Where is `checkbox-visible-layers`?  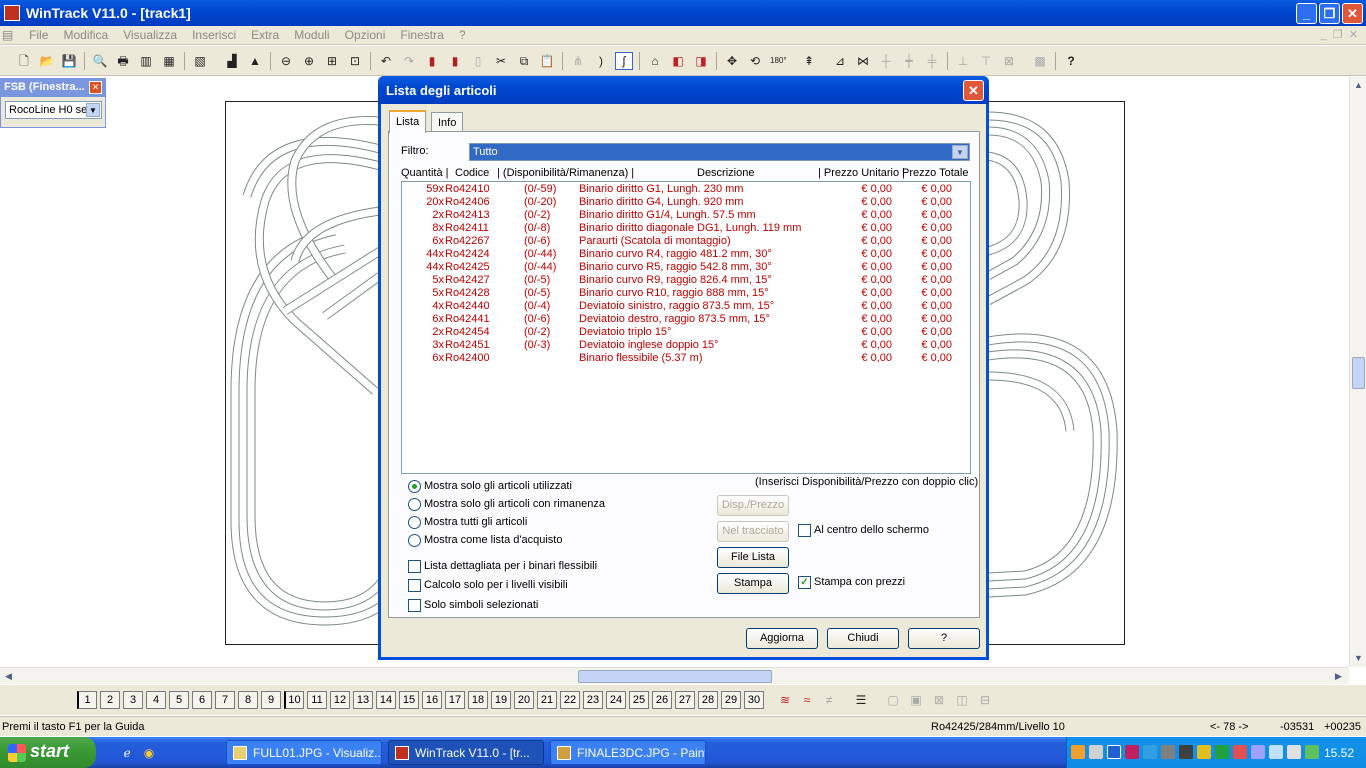 checkbox-visible-layers is located at coordinates (414, 585).